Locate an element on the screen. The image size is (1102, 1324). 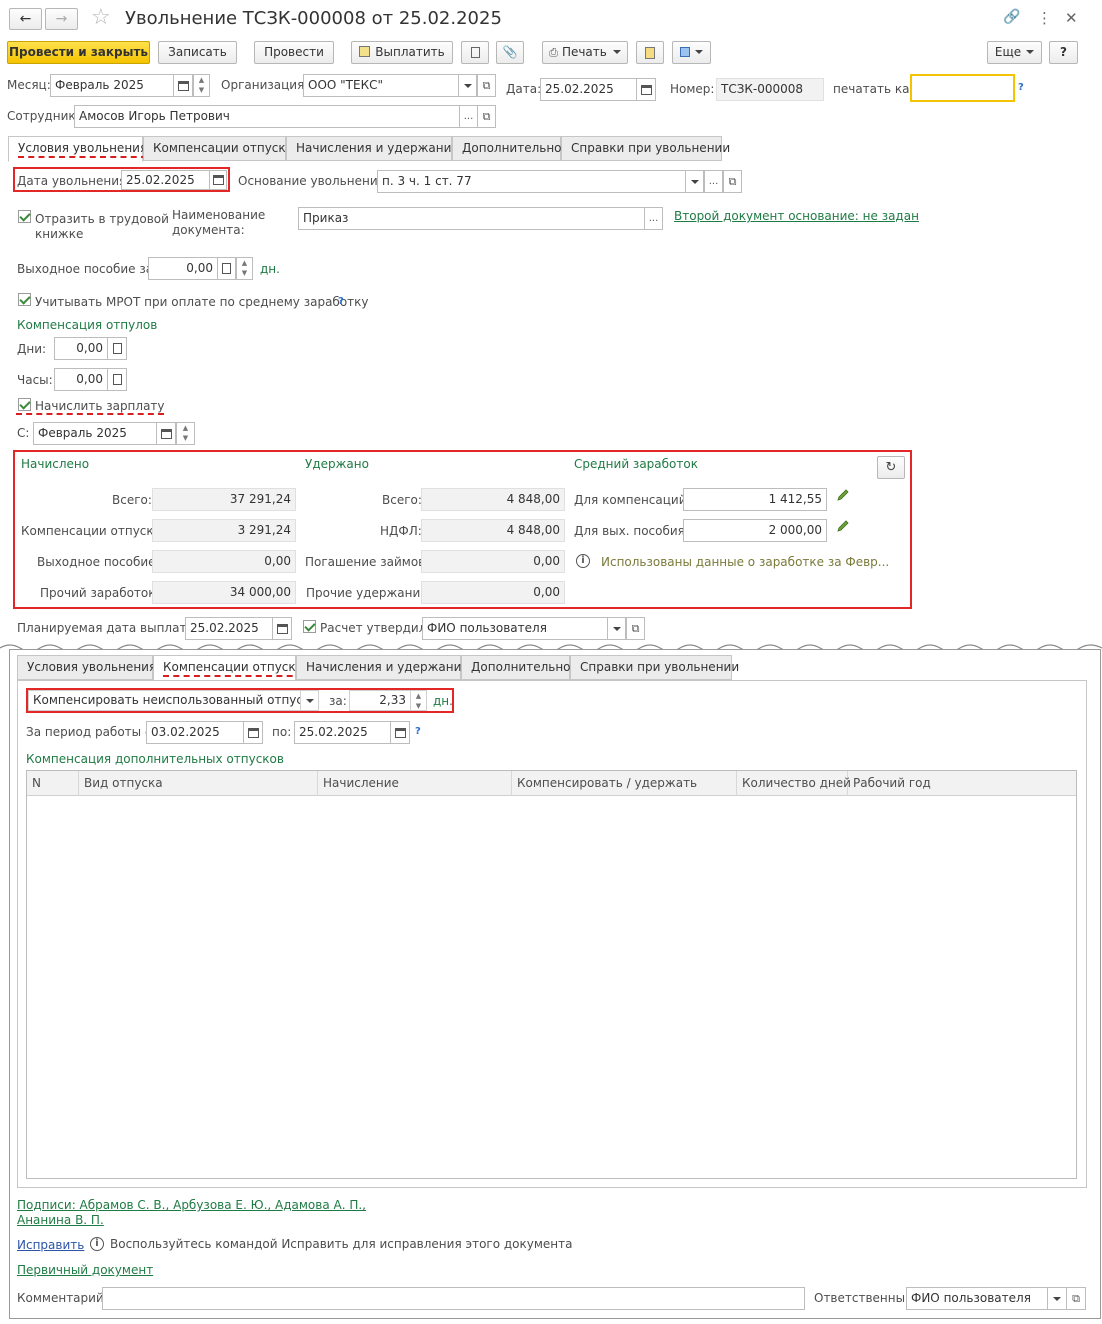
mrot-help-icon: ? is located at coordinates (341, 301).